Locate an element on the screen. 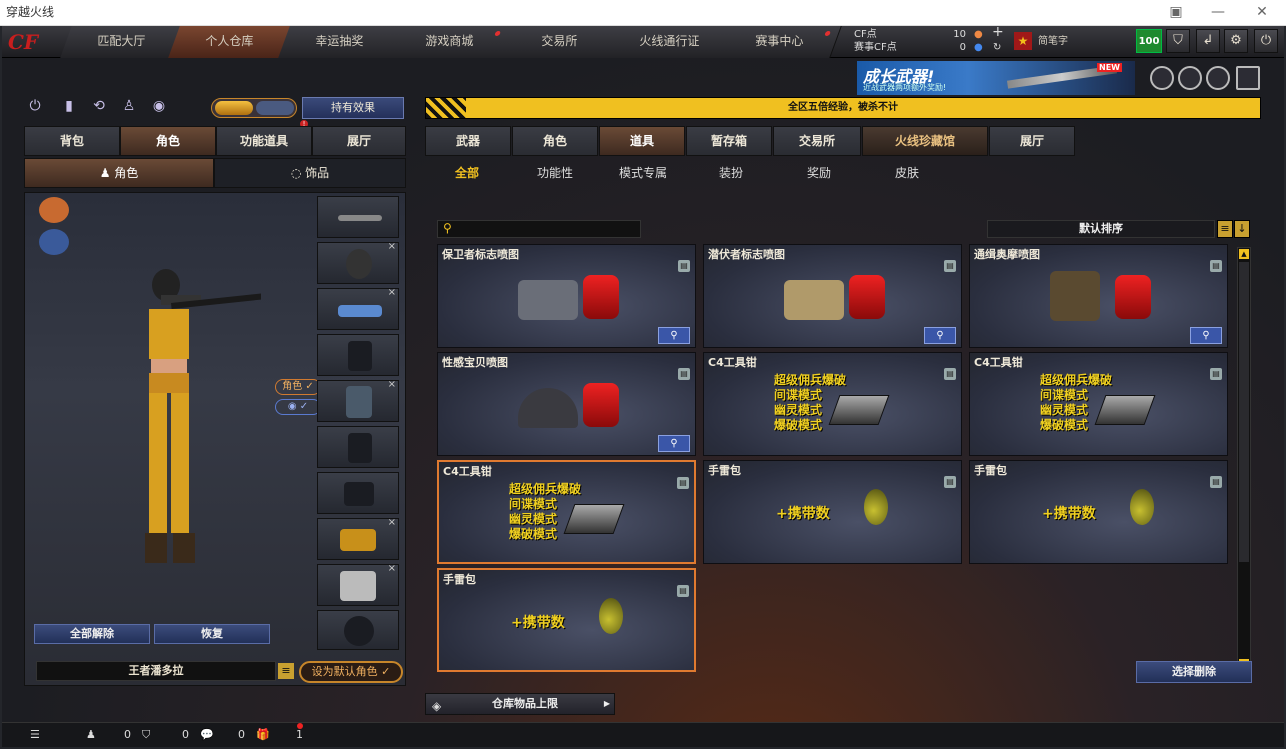 The height and width of the screenshot is (749, 1286). pose-icon: ♙ is located at coordinates (129, 109).